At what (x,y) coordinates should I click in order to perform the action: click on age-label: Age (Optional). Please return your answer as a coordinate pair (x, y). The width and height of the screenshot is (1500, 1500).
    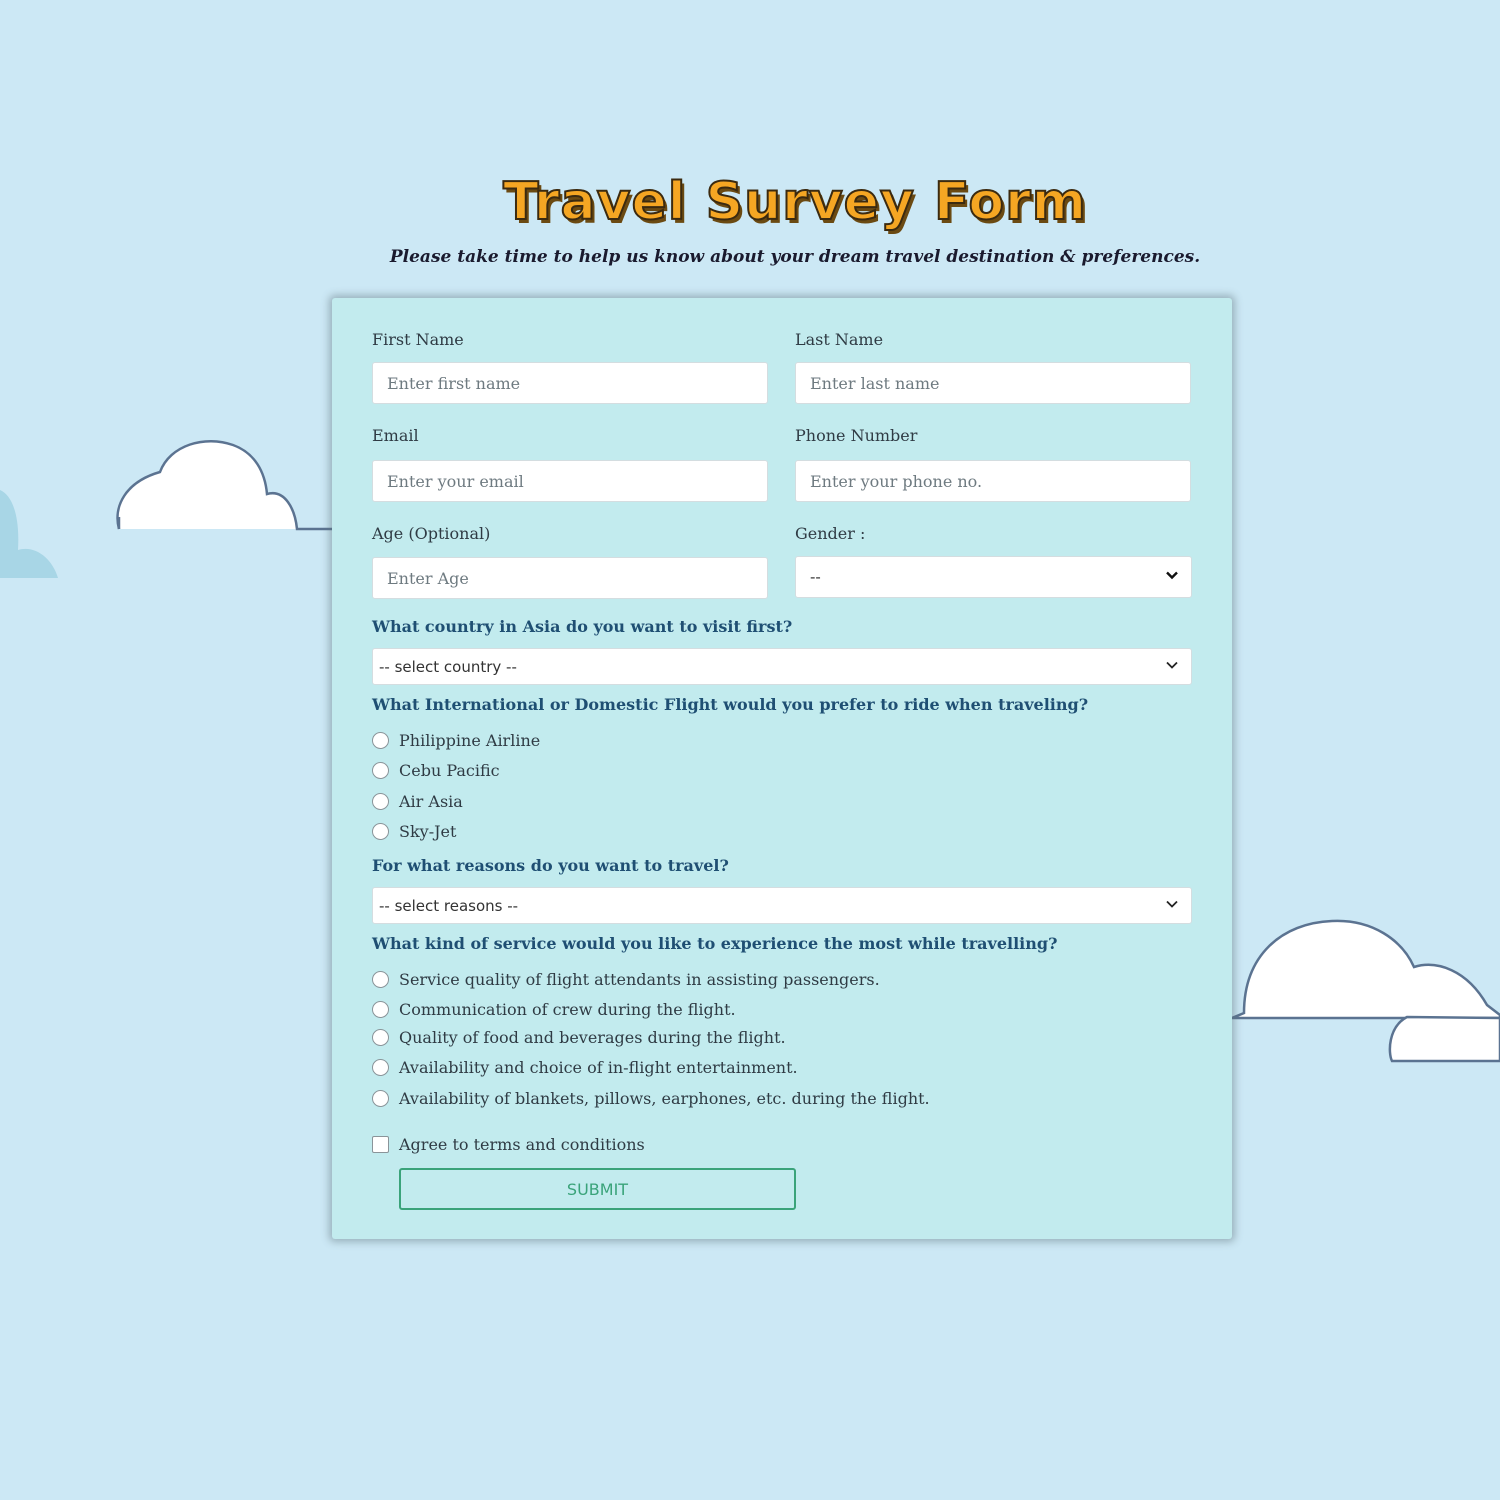
    Looking at the image, I should click on (431, 533).